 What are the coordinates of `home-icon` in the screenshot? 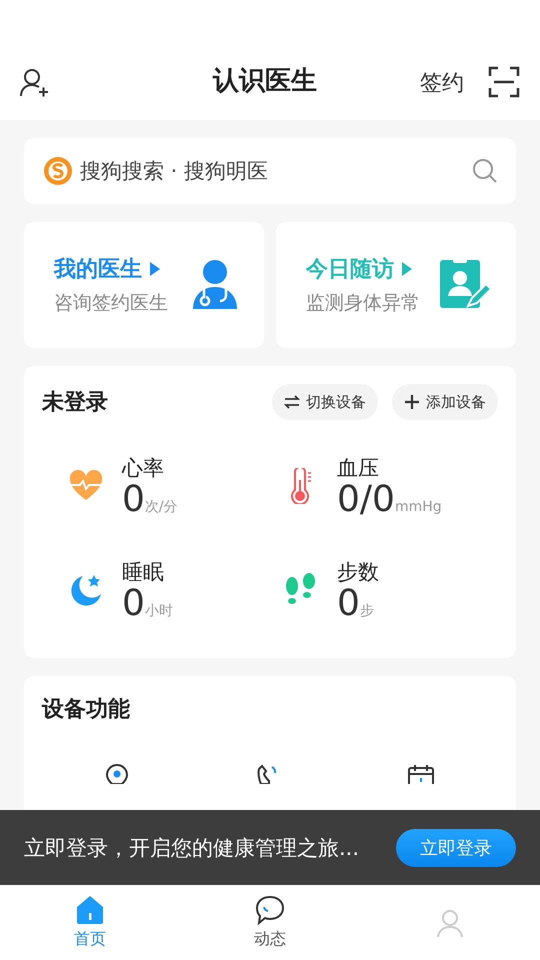 It's located at (90, 910).